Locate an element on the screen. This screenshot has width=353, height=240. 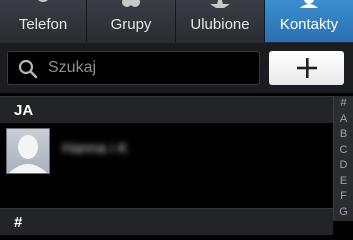
index-letter: # is located at coordinates (343, 104).